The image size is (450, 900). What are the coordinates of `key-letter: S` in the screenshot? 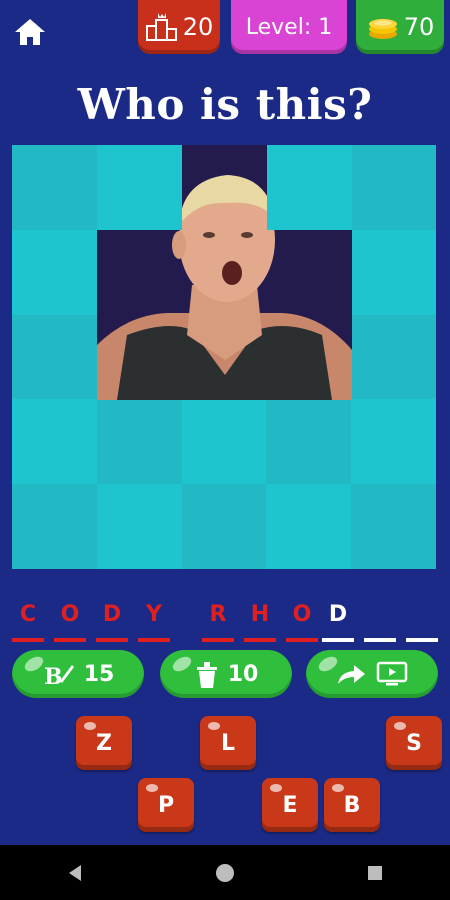 It's located at (414, 743).